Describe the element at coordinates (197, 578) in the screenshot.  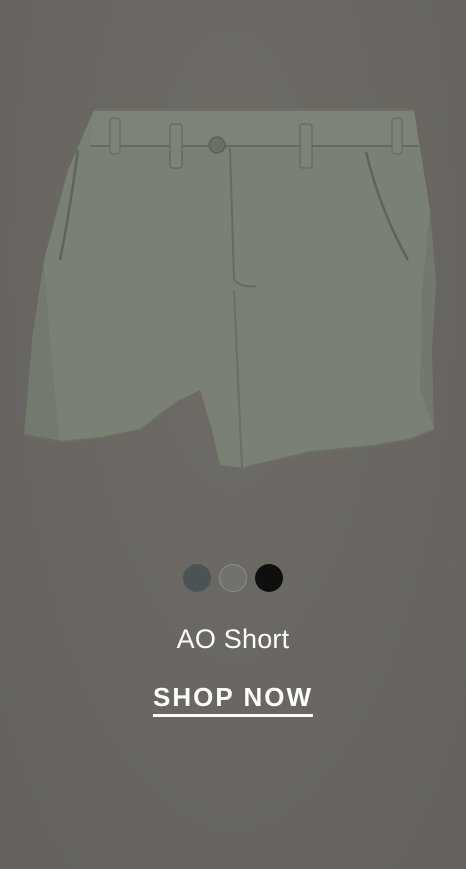
I see `color-swatch-dark-slate` at that location.